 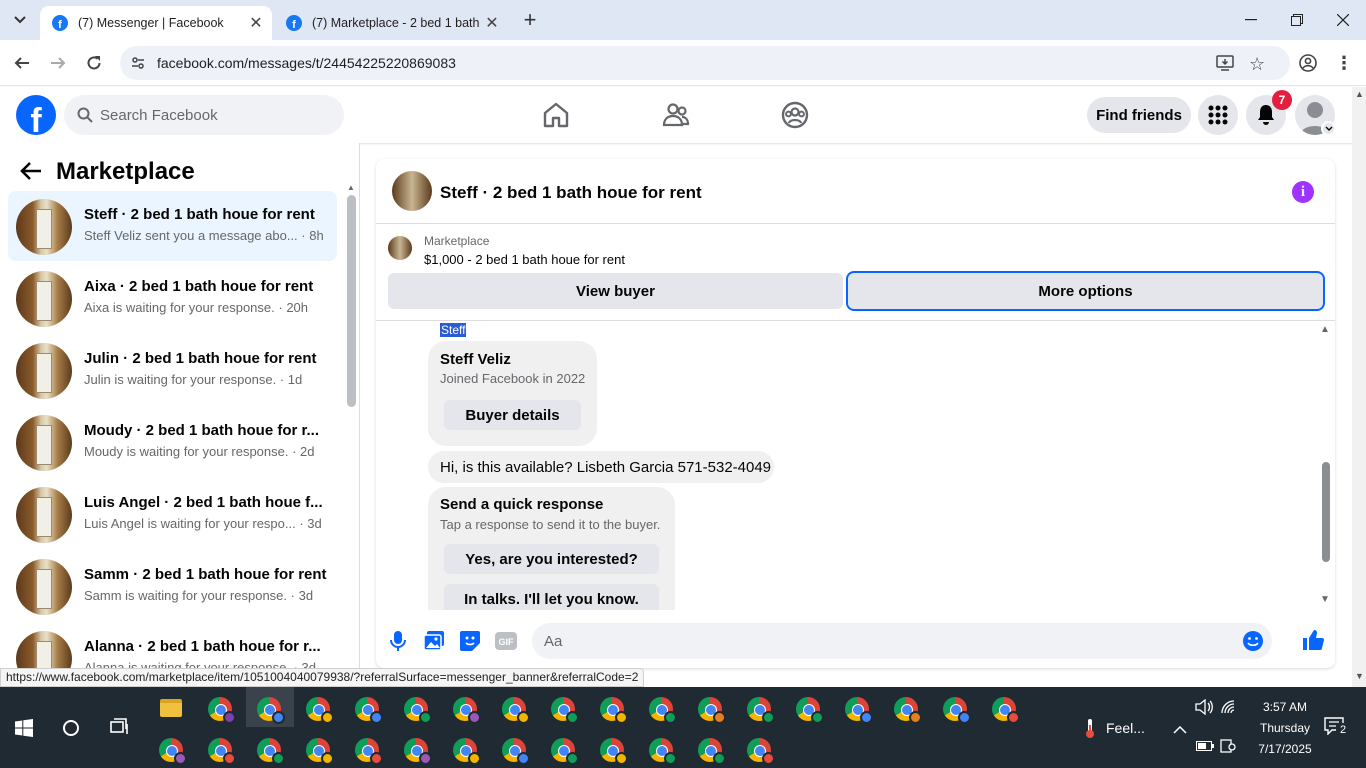 I want to click on browser-menu-icon: ⋮, so click(x=1344, y=63).